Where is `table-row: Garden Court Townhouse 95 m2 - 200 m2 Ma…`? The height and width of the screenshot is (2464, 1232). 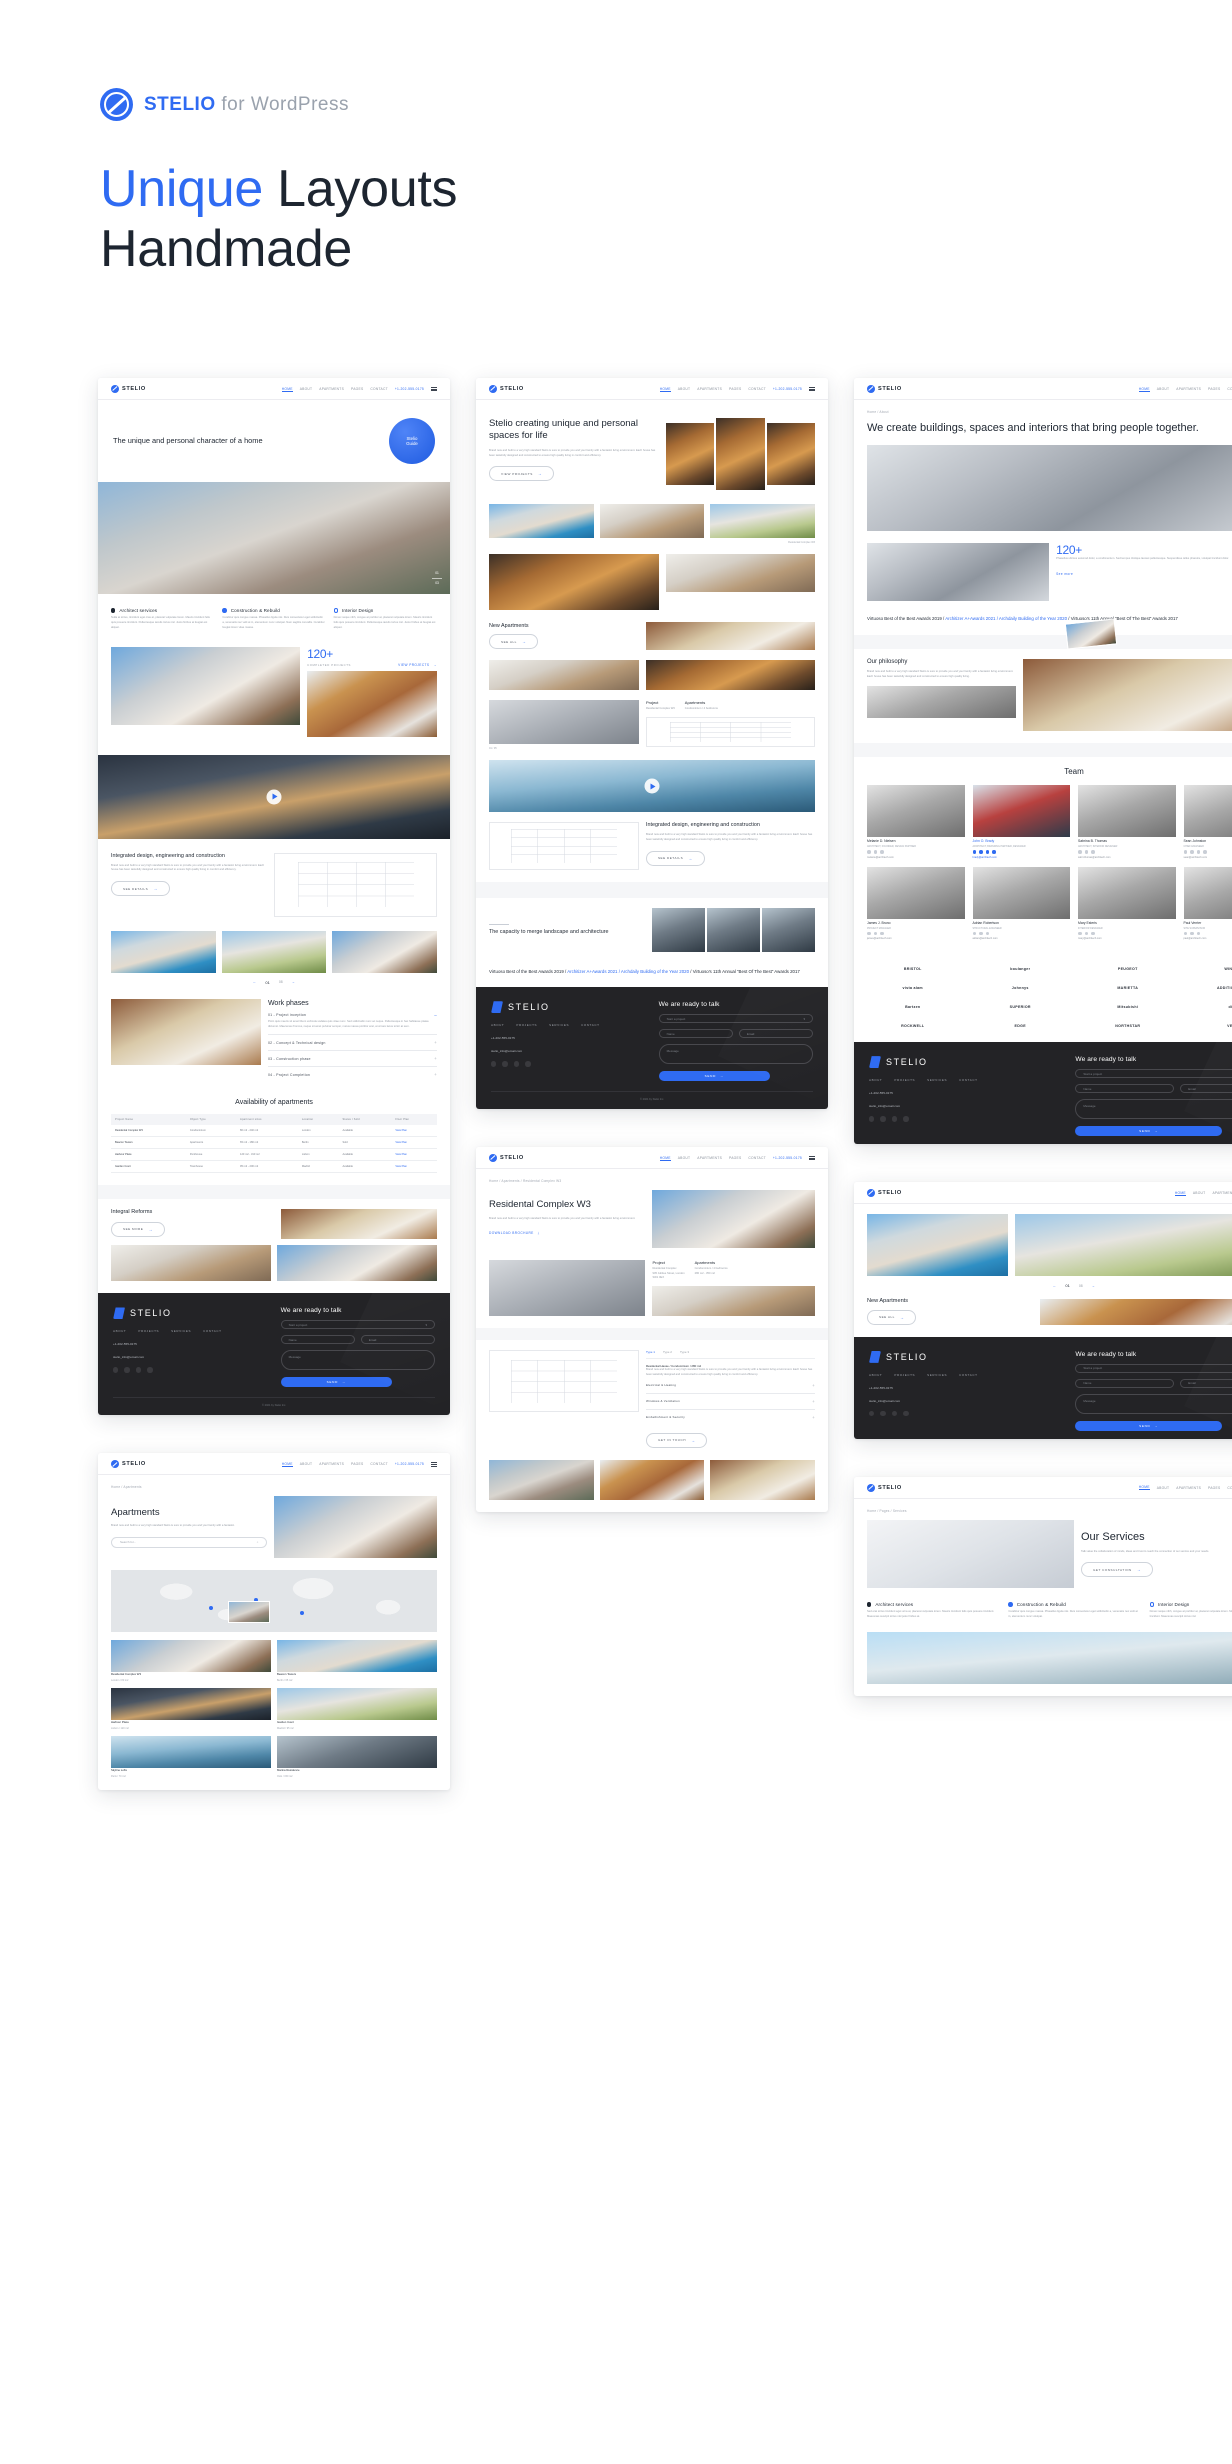
table-row: Garden Court Townhouse 95 m2 - 200 m2 Ma… is located at coordinates (274, 1167).